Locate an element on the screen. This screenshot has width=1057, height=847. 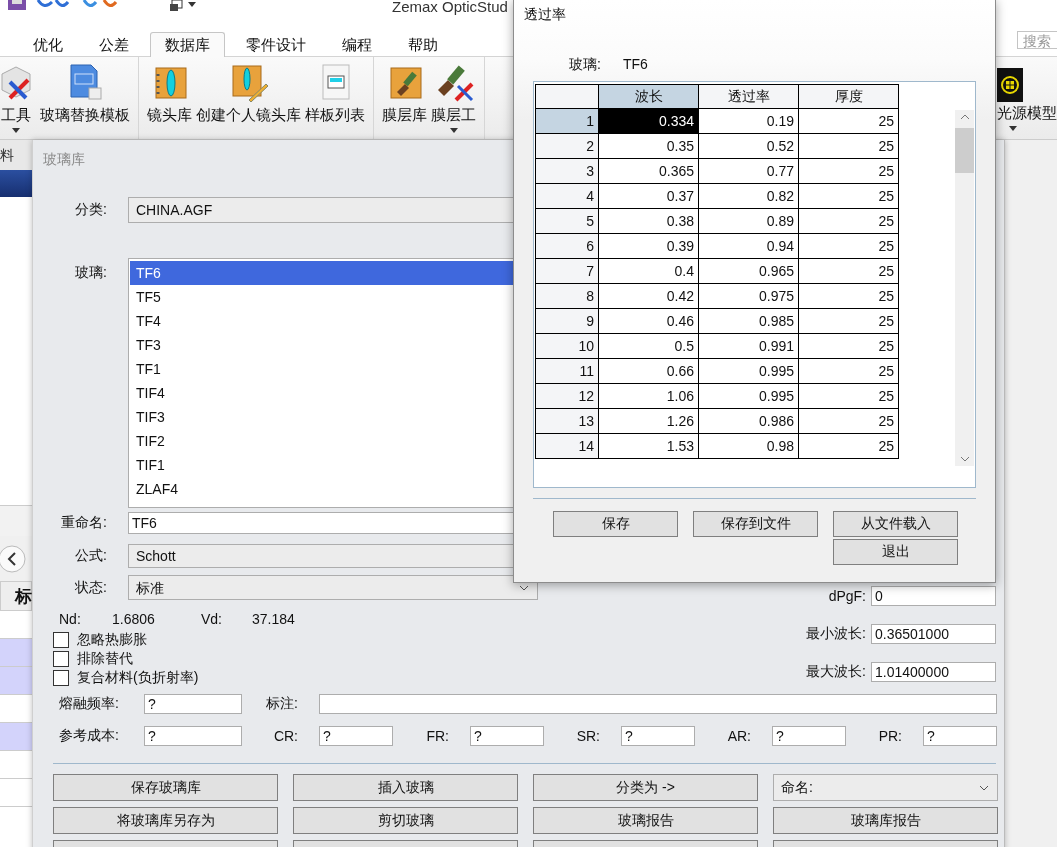
ribbon-button-label: 创建个人镜头库 is located at coordinates (248, 115).